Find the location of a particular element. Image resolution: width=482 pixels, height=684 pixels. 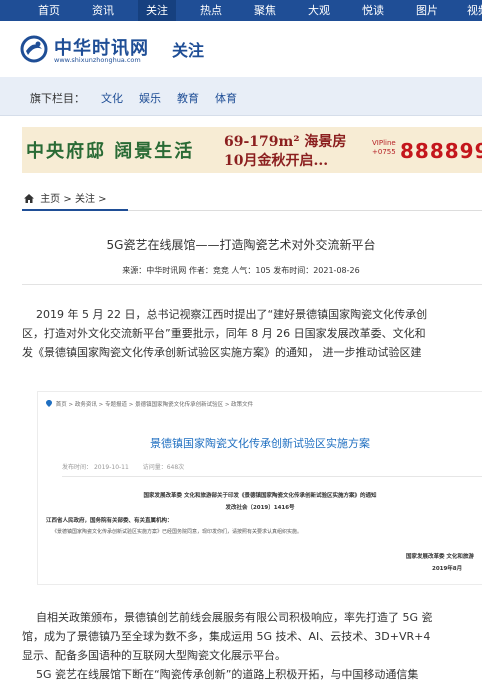

nav-item-news: 资讯 is located at coordinates (103, 10).